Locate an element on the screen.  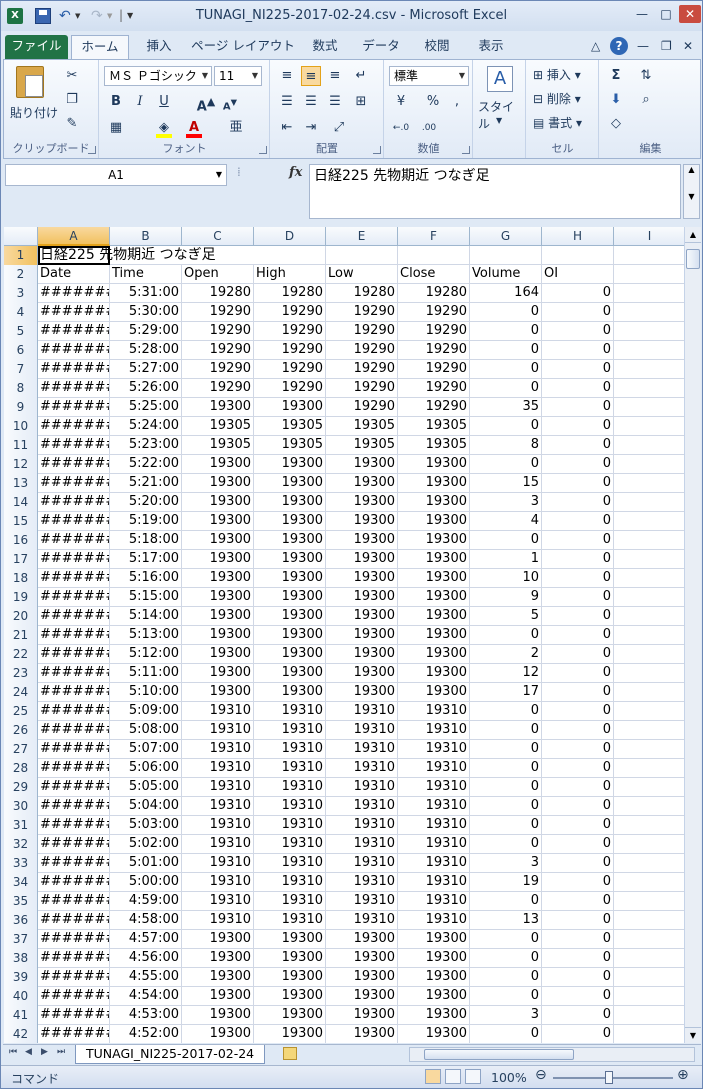
cell-f42: 19300 is located at coordinates (434, 1034).